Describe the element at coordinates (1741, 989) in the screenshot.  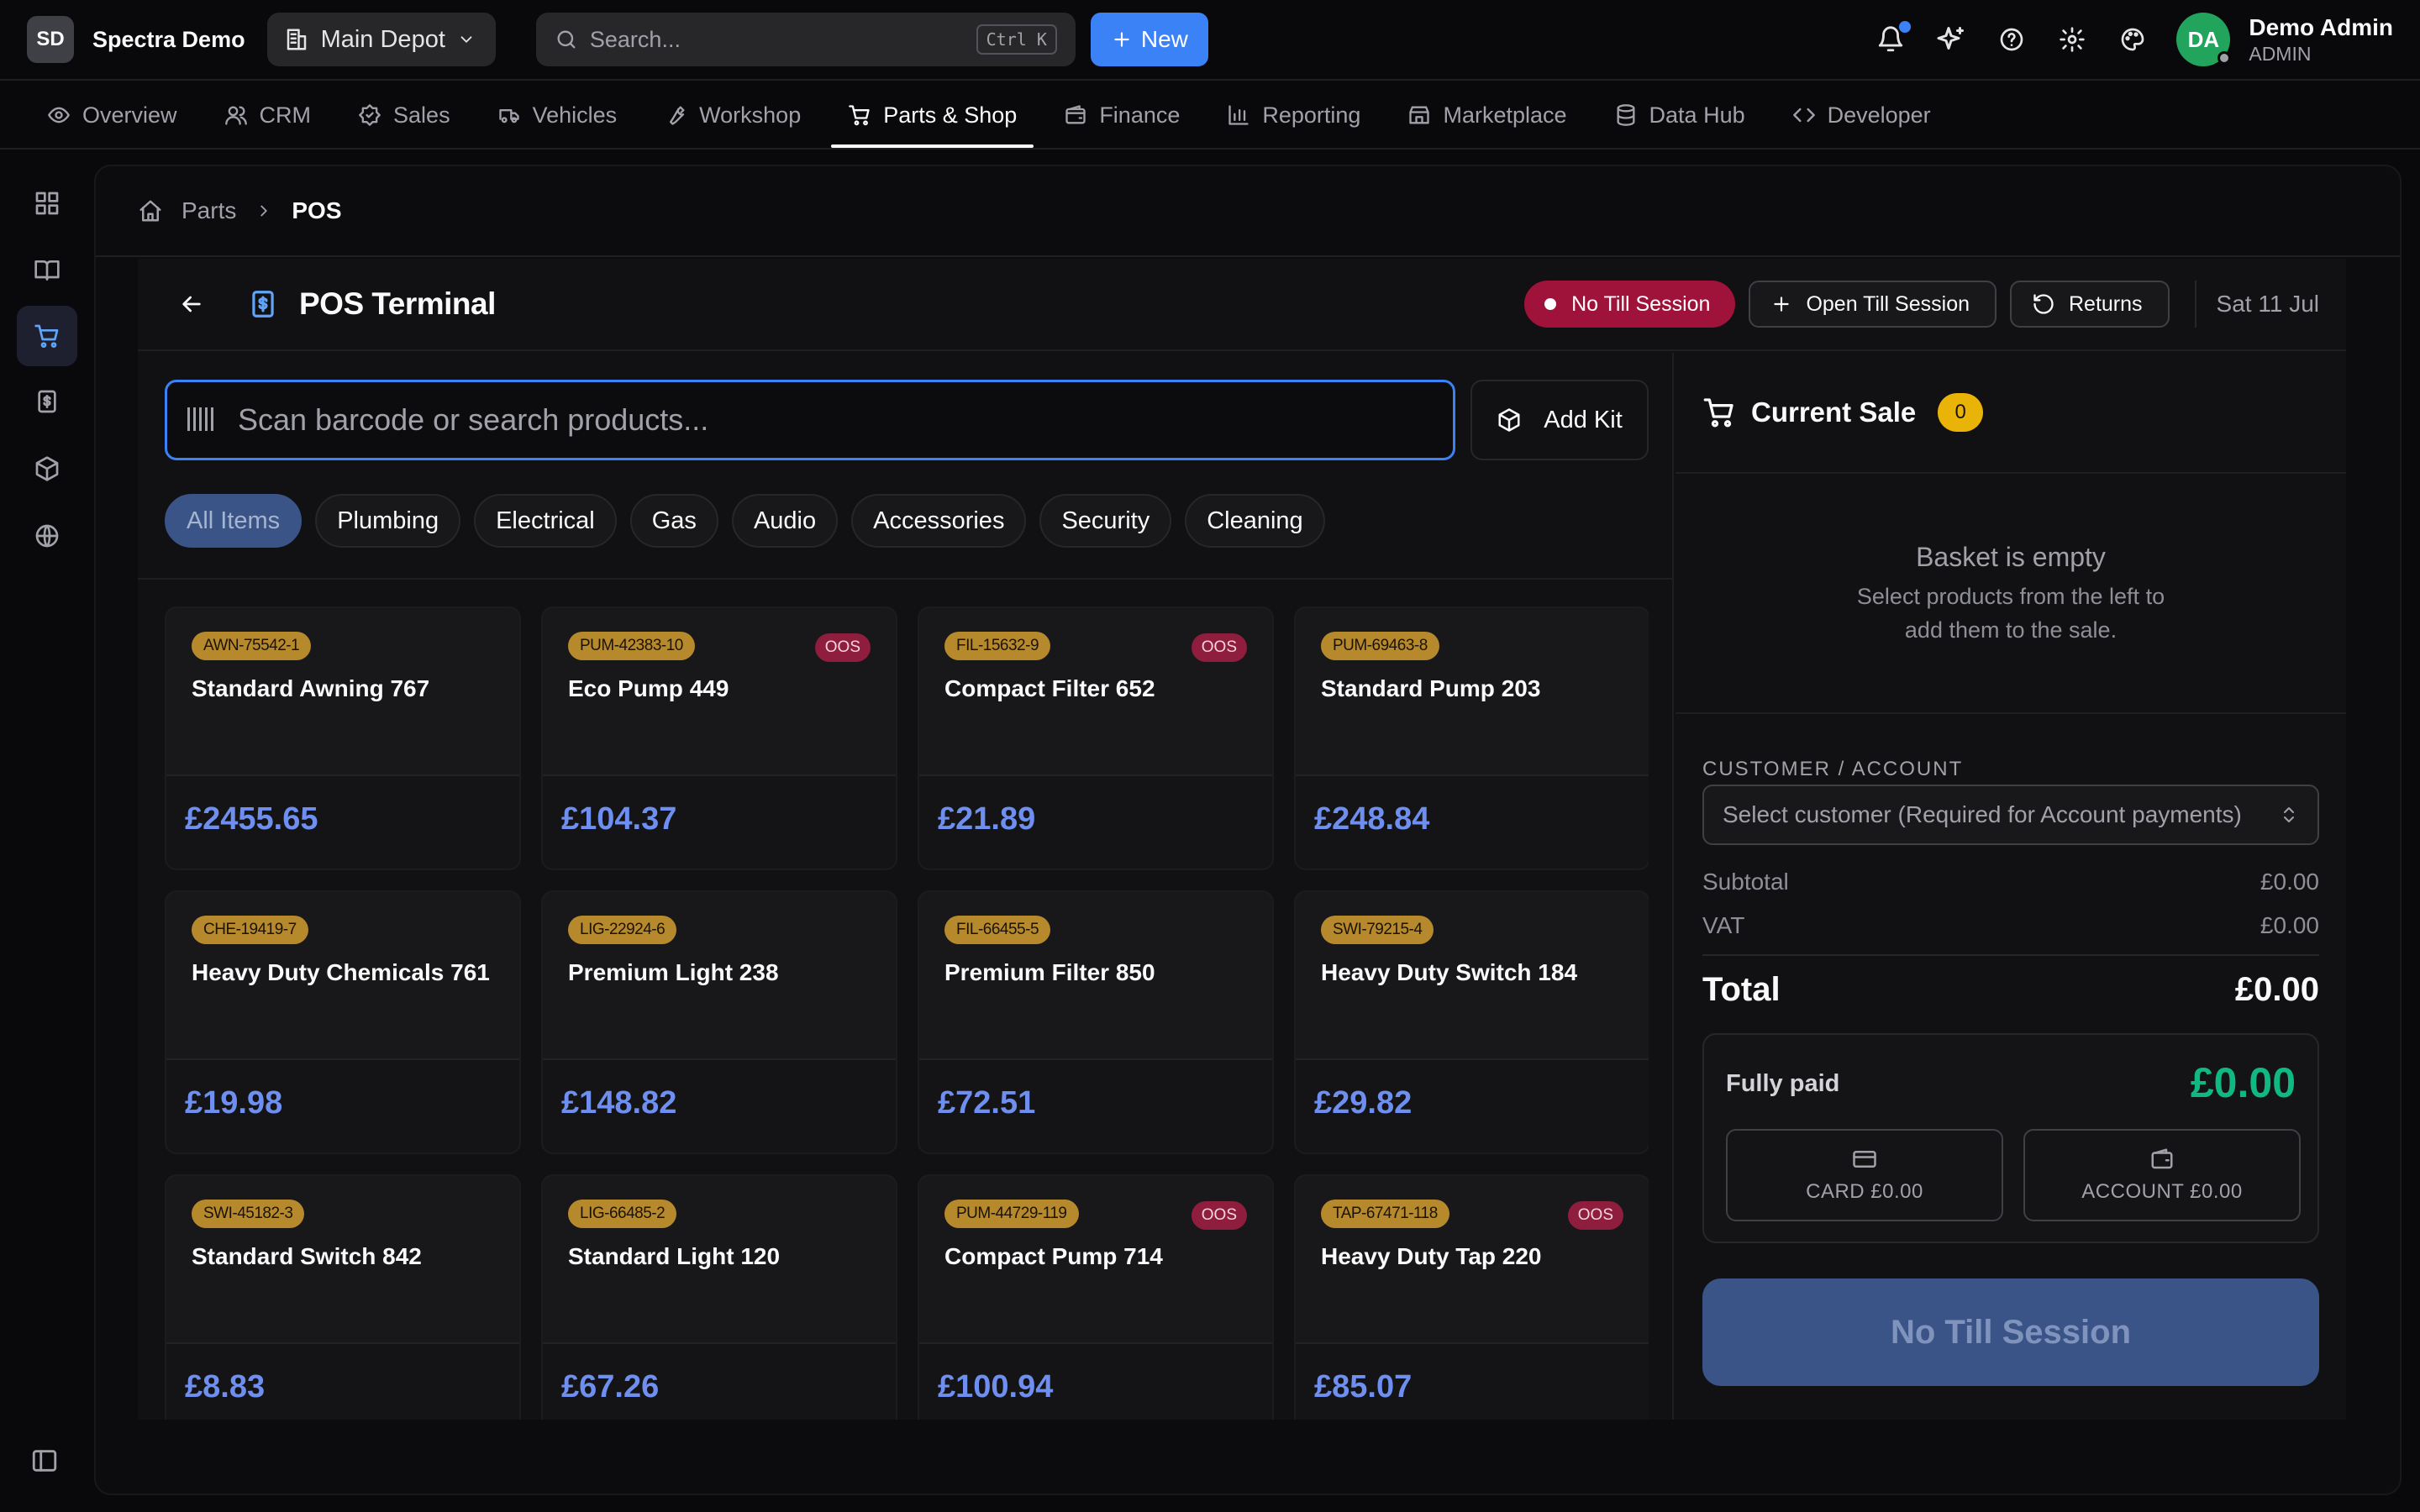
I see `total-label: Total` at that location.